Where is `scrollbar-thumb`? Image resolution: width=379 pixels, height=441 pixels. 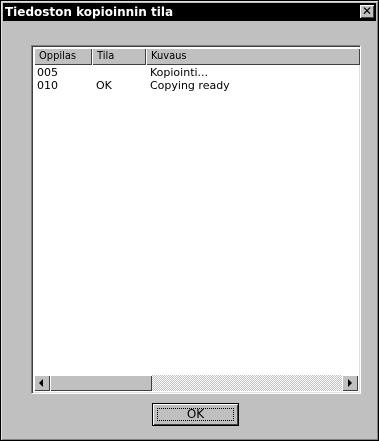 scrollbar-thumb is located at coordinates (101, 383).